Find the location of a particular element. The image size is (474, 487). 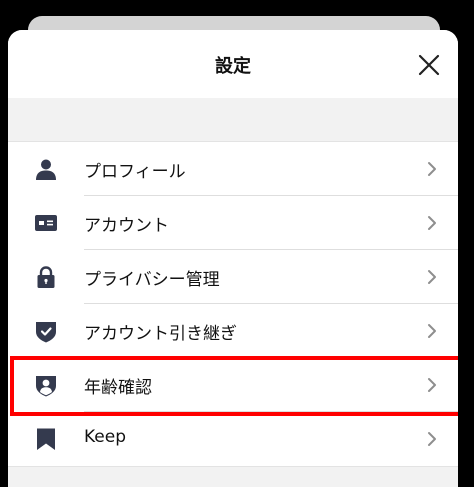

settings-item-label: プライバシー管理 is located at coordinates (152, 280).